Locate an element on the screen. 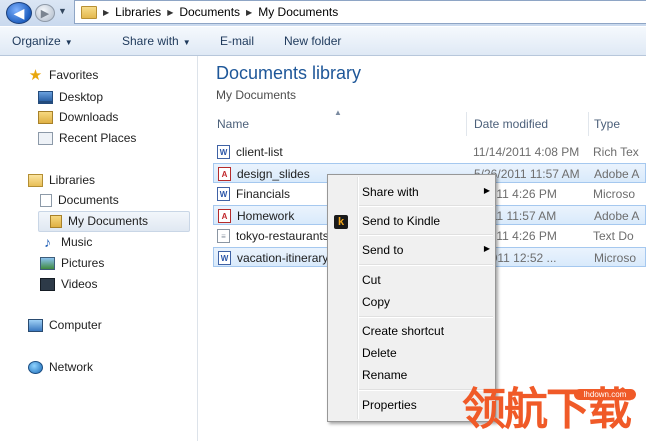 This screenshot has height=441, width=646. nav-label: Recent Places is located at coordinates (98, 138).